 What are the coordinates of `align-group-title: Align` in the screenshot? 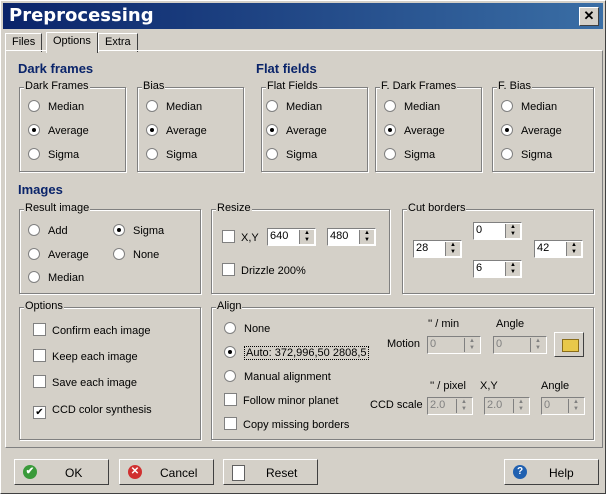 It's located at (229, 306).